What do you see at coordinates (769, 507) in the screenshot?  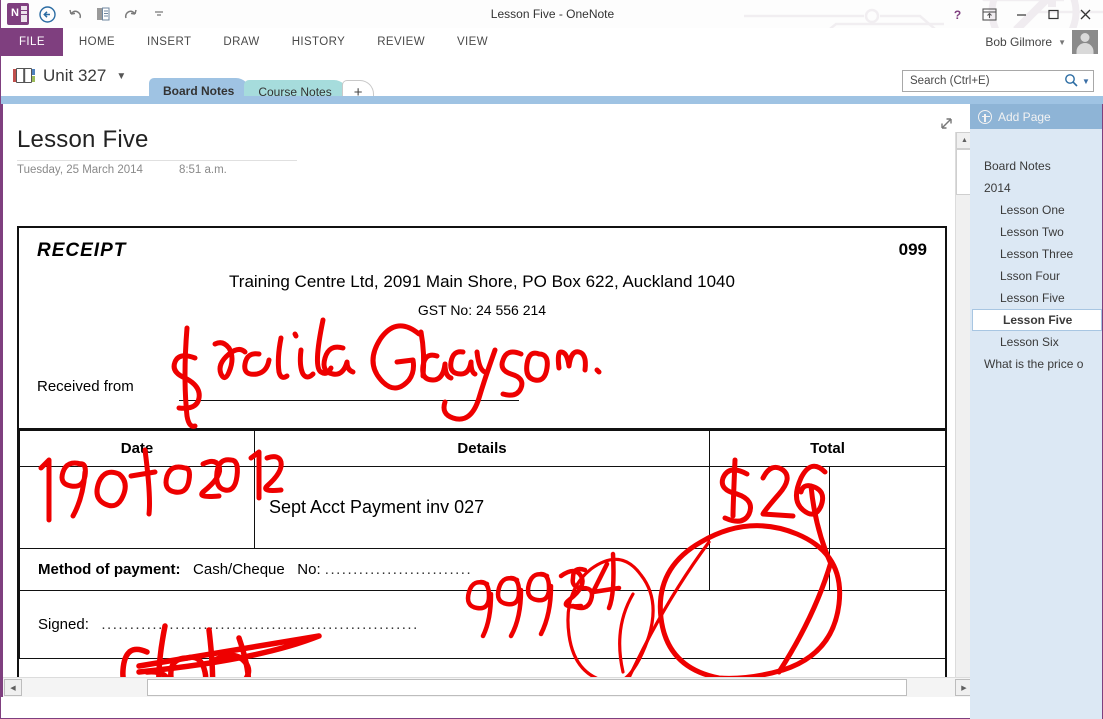 I see `cell-total-dollars` at bounding box center [769, 507].